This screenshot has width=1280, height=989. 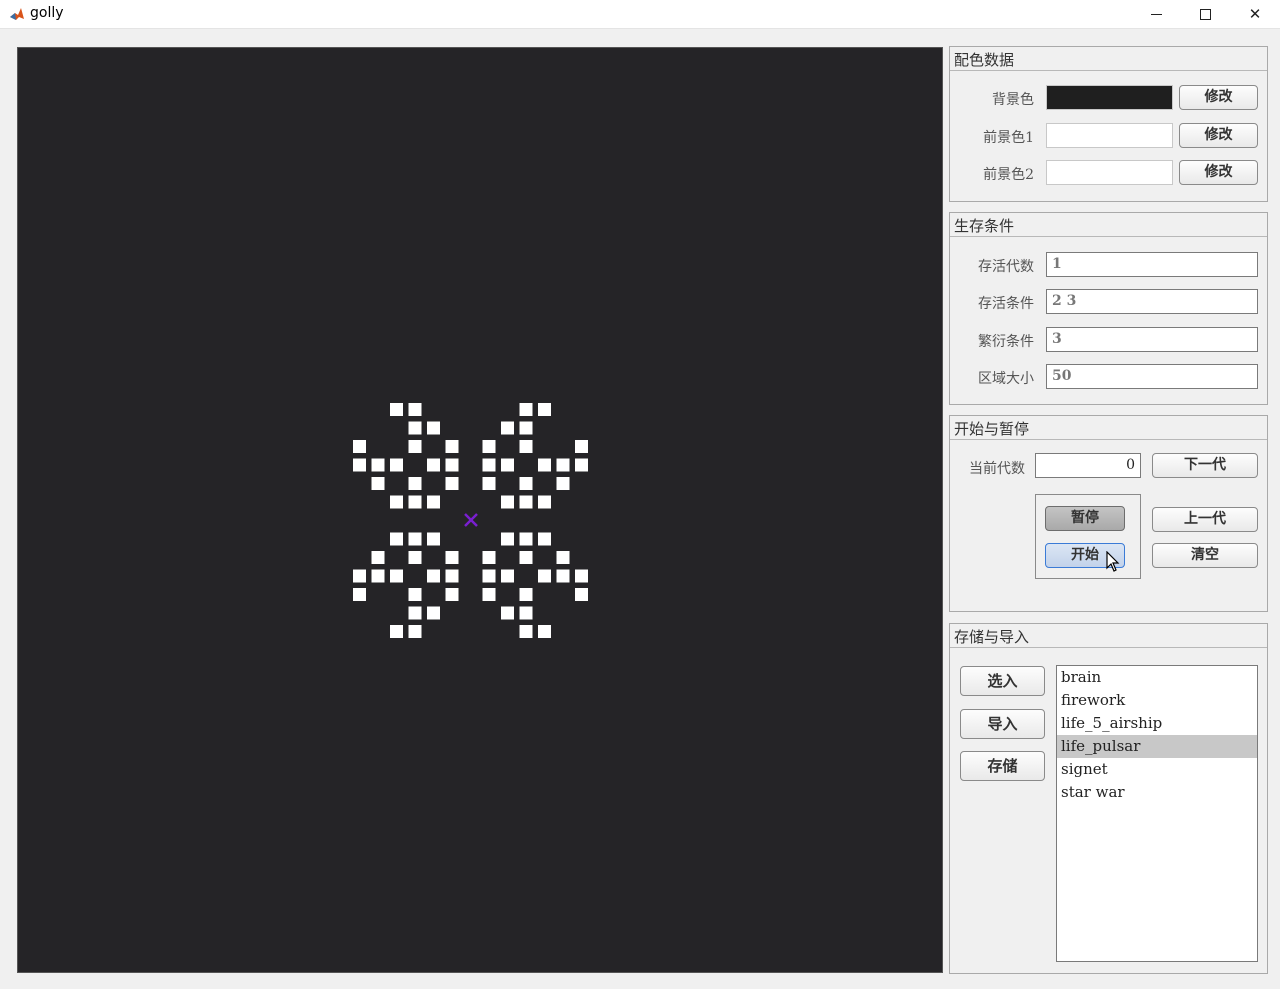 I want to click on list-item: signet, so click(x=1157, y=769).